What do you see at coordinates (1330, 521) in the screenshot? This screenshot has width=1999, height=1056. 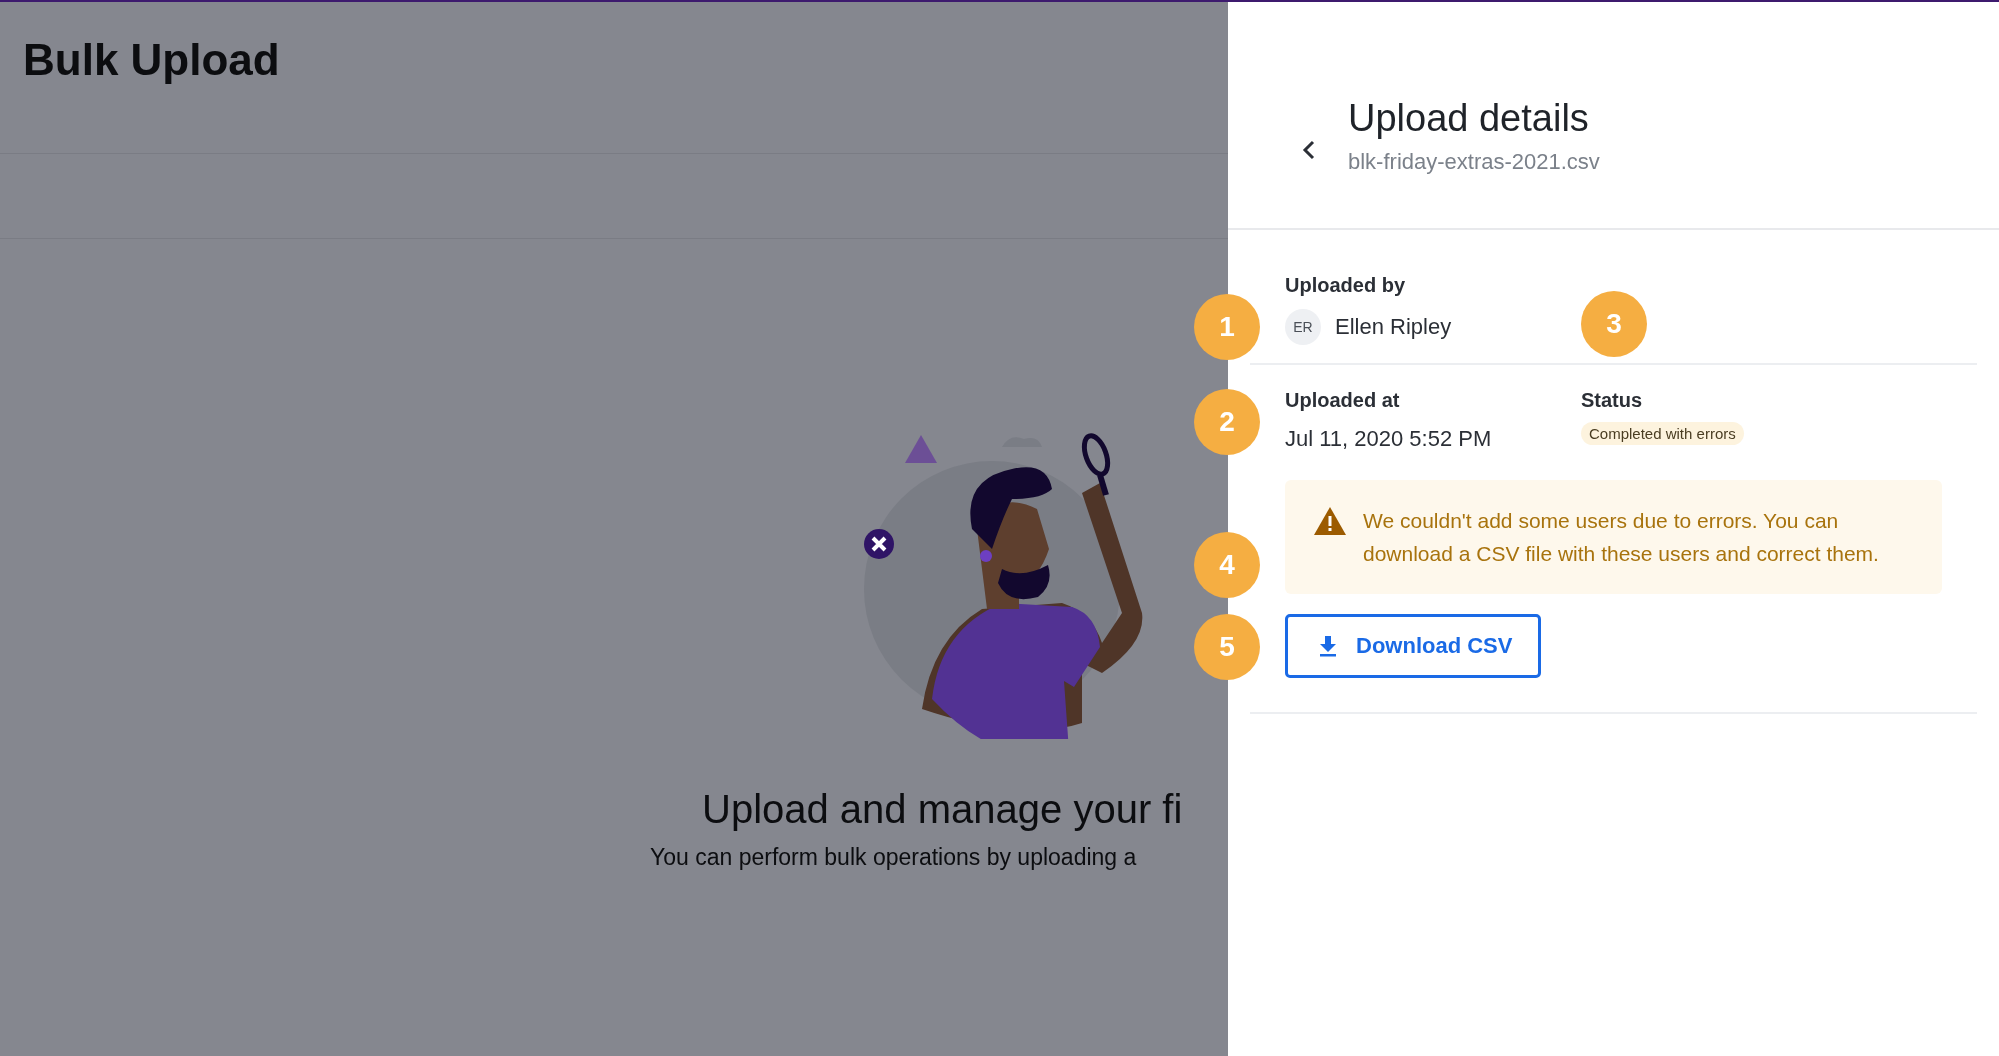 I see `warning-icon` at bounding box center [1330, 521].